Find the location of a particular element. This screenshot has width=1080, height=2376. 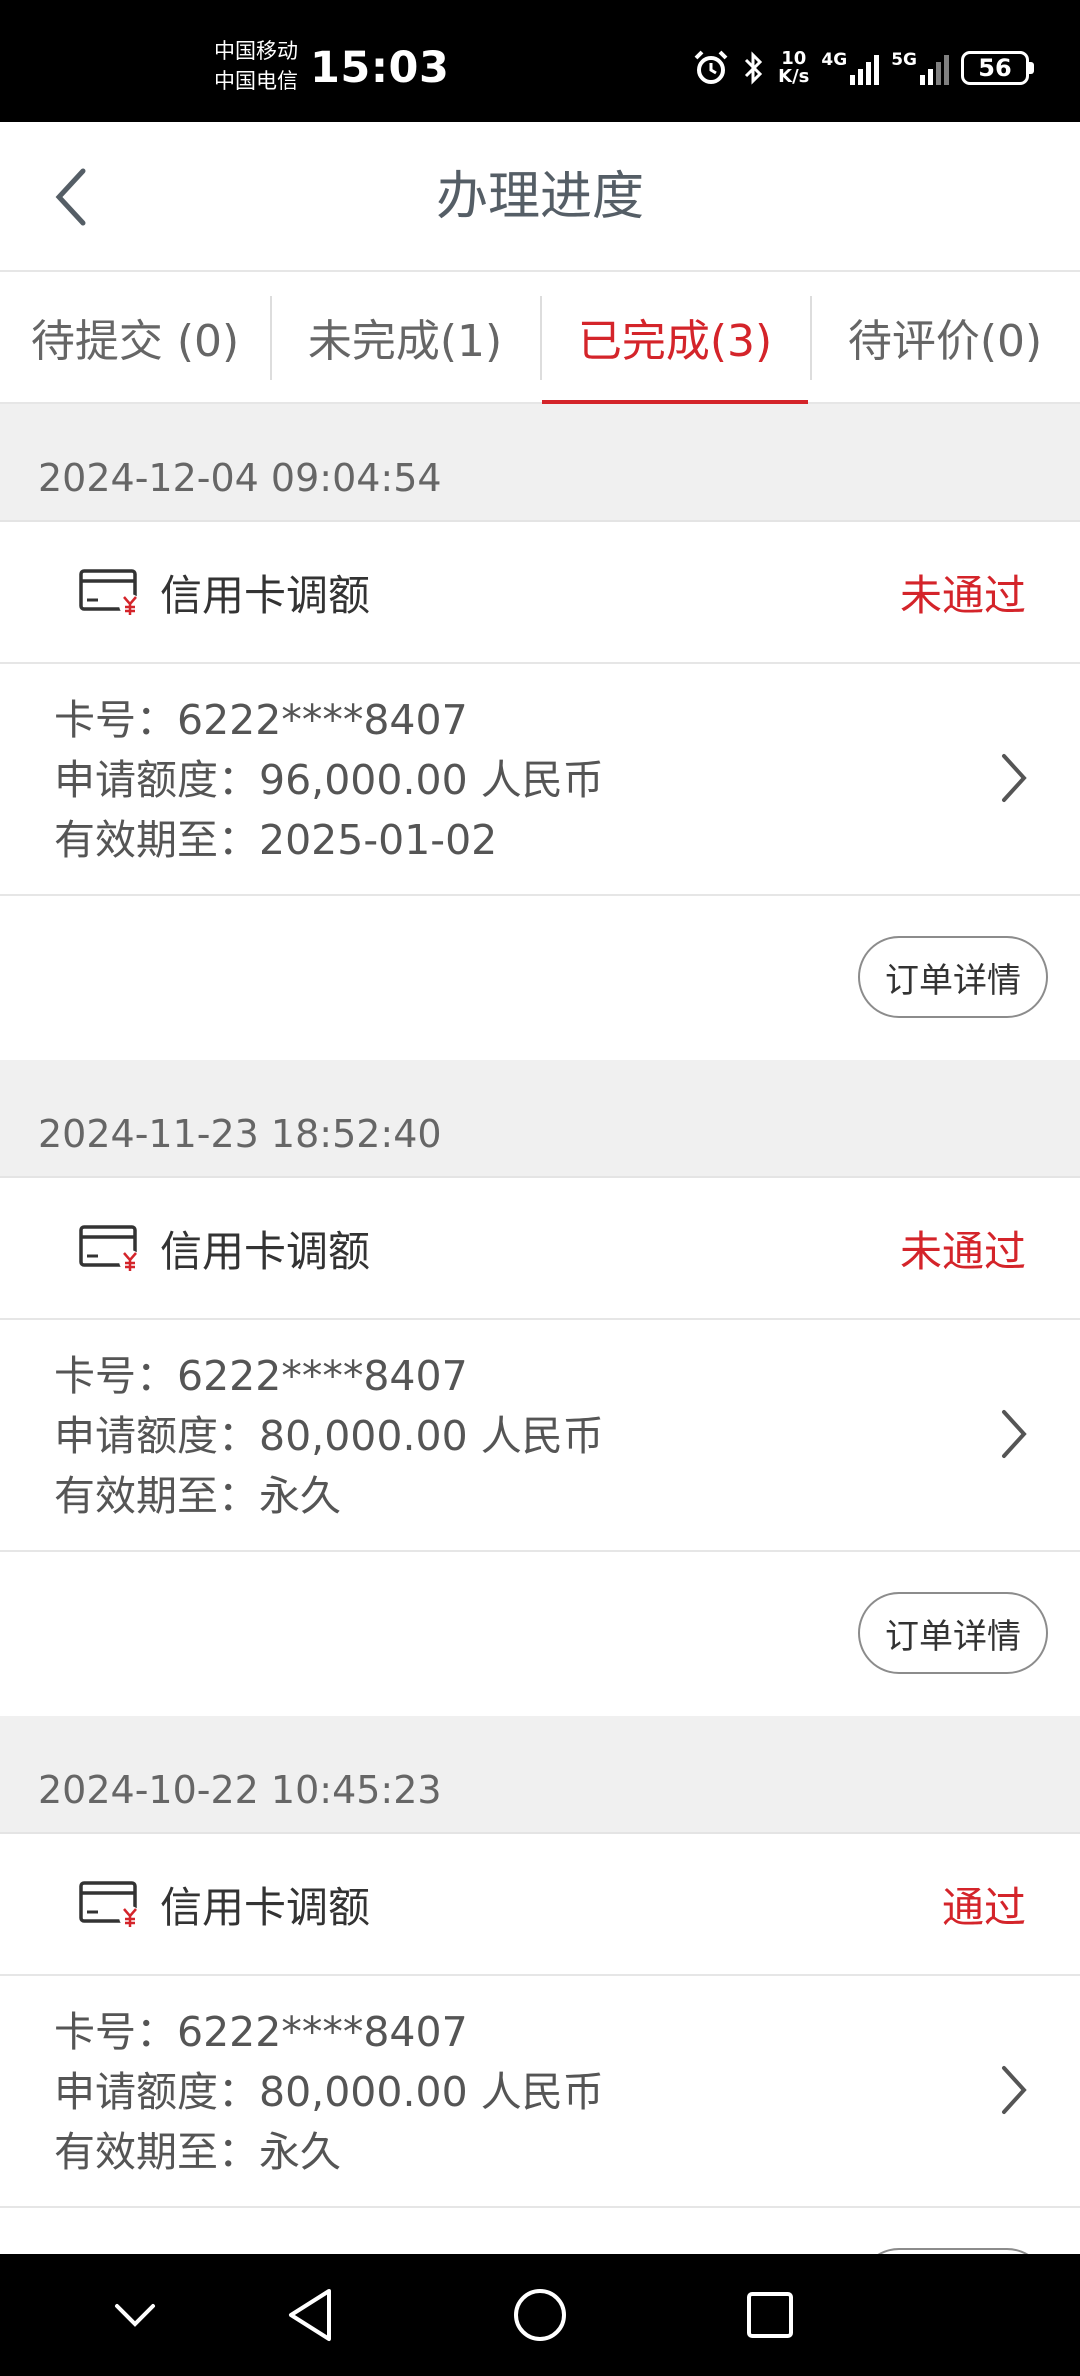

bluetooth-icon is located at coordinates (754, 68).